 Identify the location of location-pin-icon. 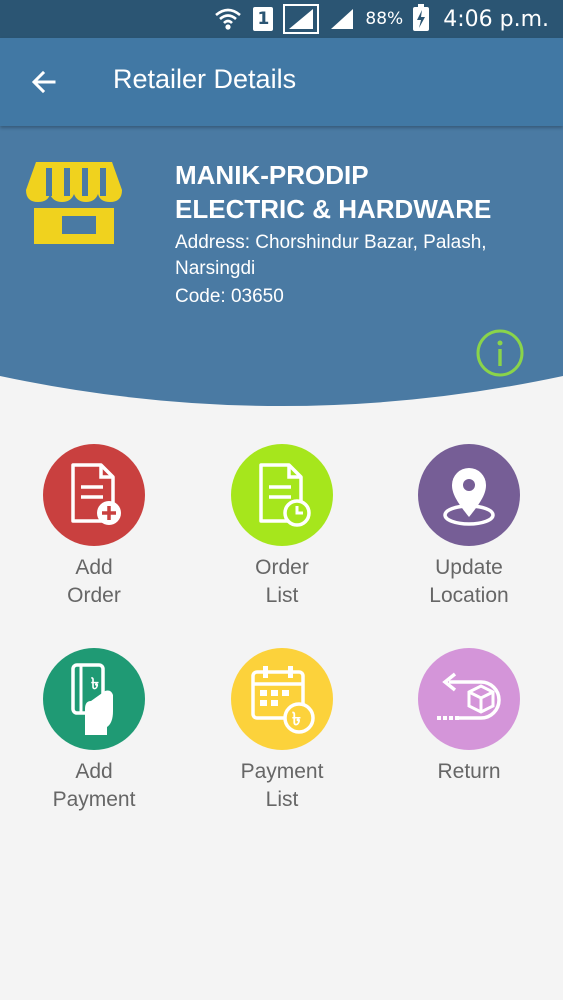
(469, 497).